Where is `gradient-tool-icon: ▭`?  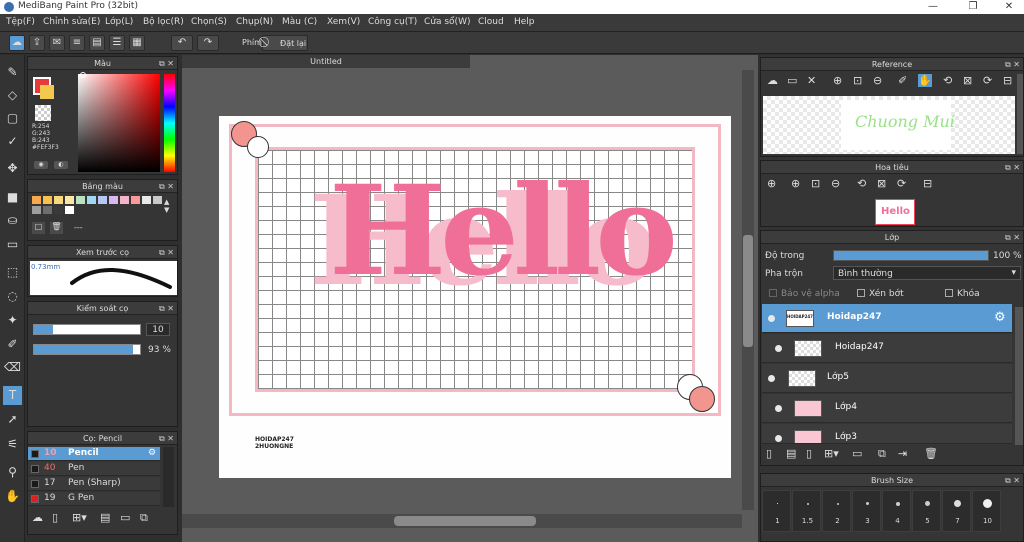 gradient-tool-icon: ▭ is located at coordinates (12, 244).